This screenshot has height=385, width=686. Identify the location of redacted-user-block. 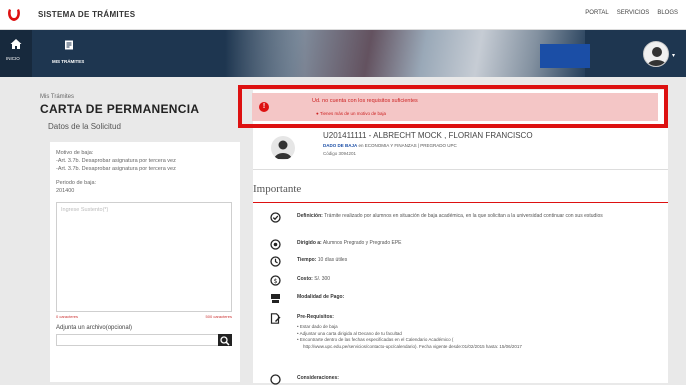
(565, 56).